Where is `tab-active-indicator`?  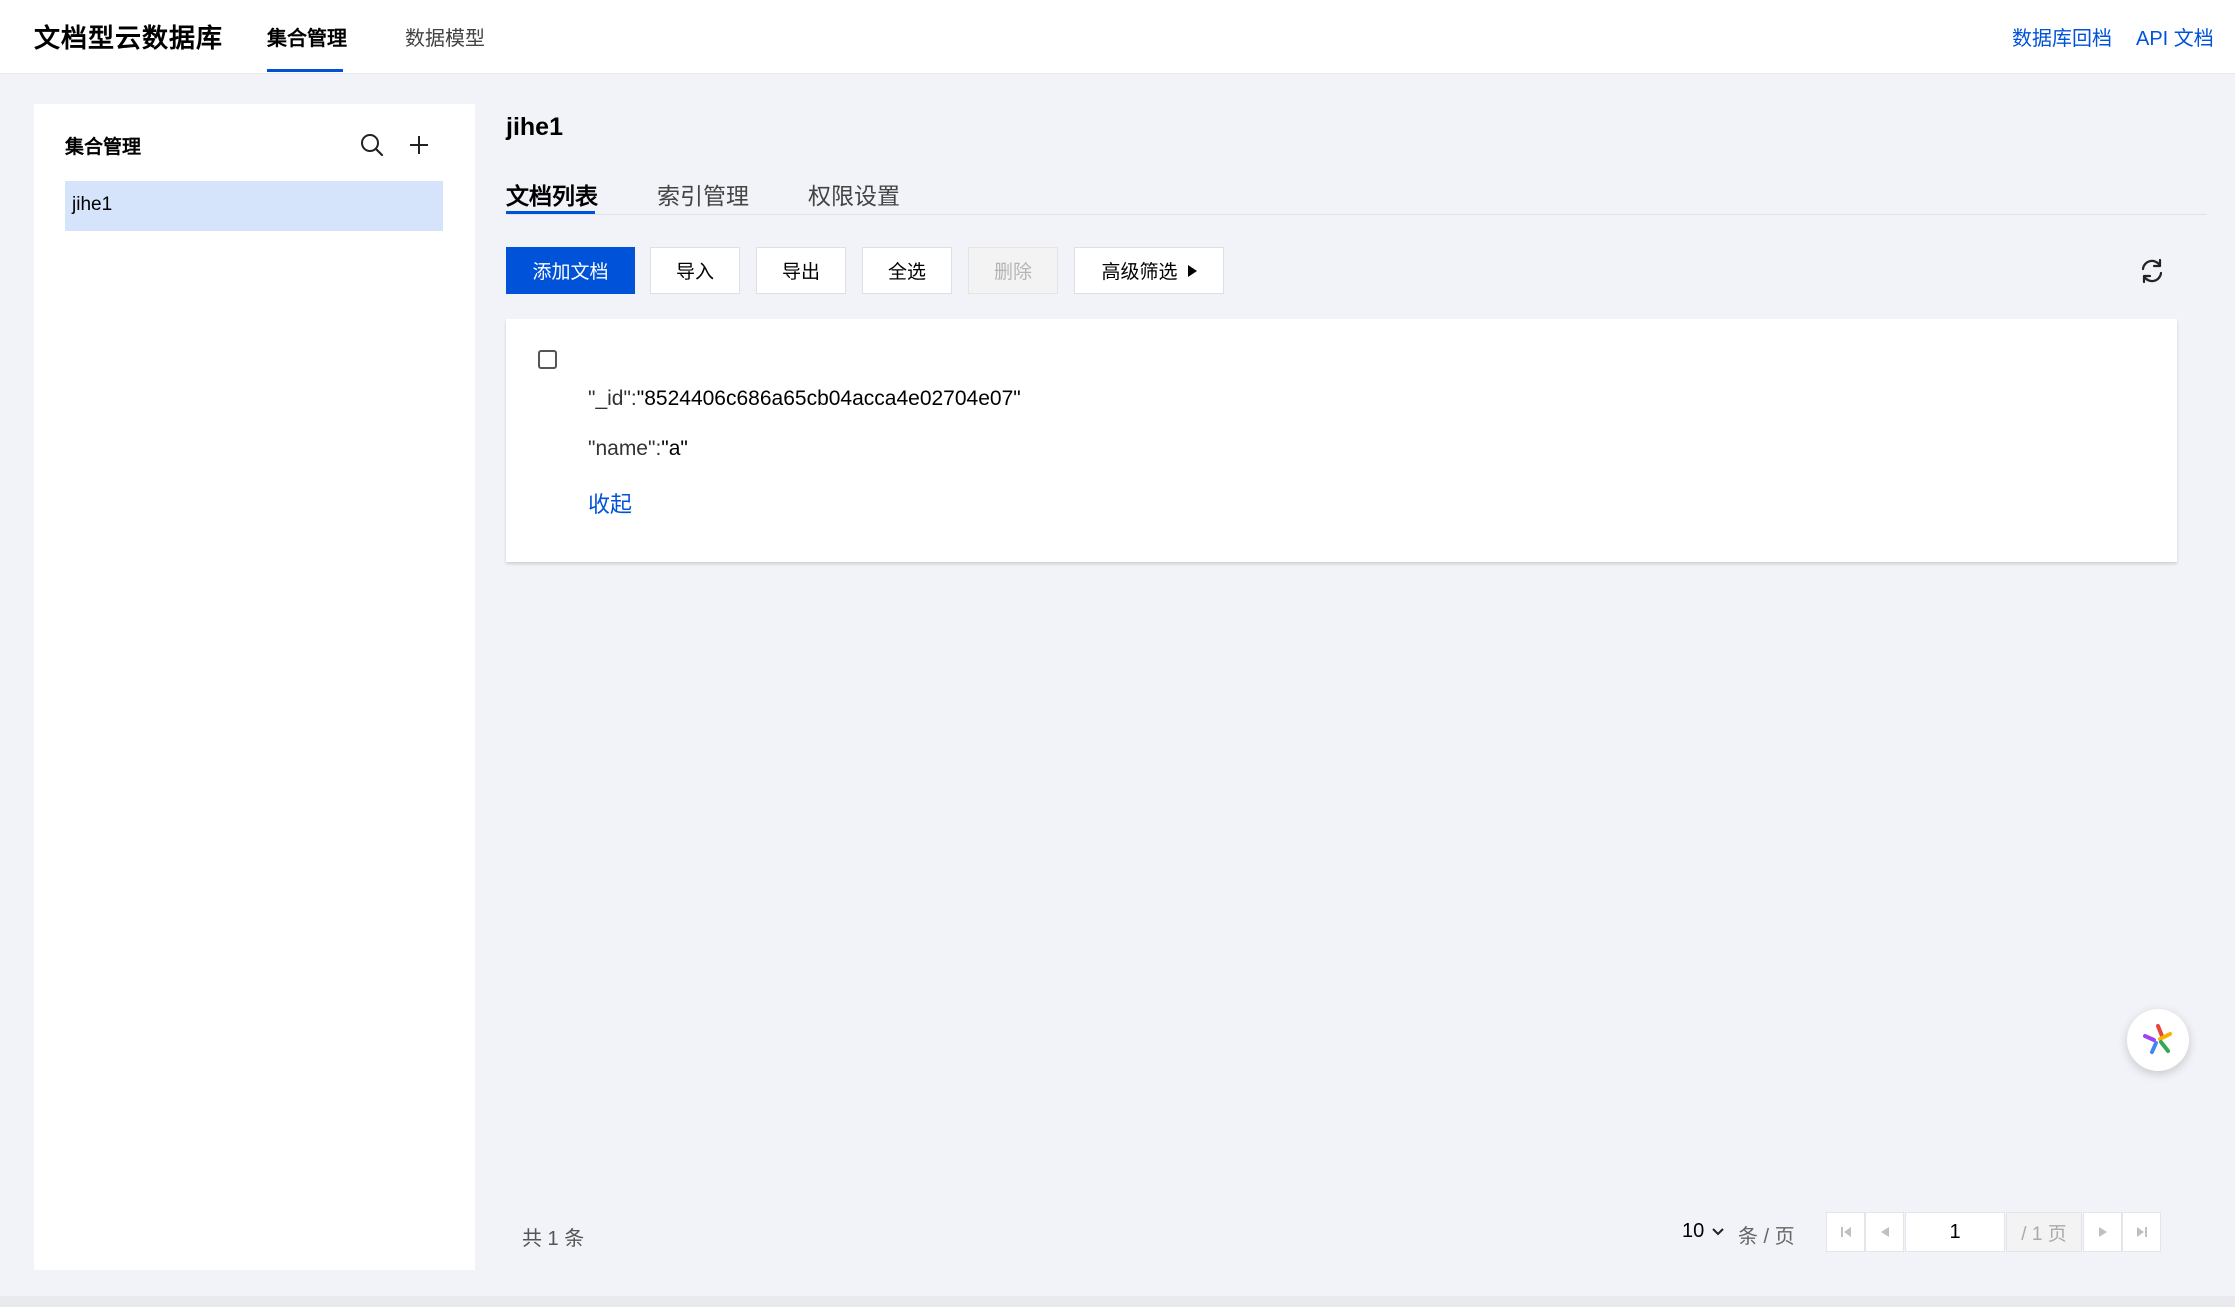
tab-active-indicator is located at coordinates (550, 212).